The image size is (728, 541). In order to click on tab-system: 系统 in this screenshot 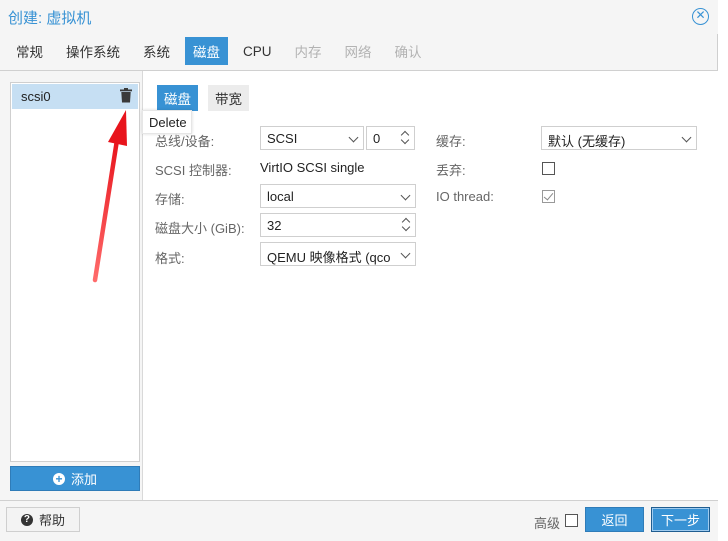, I will do `click(156, 51)`.